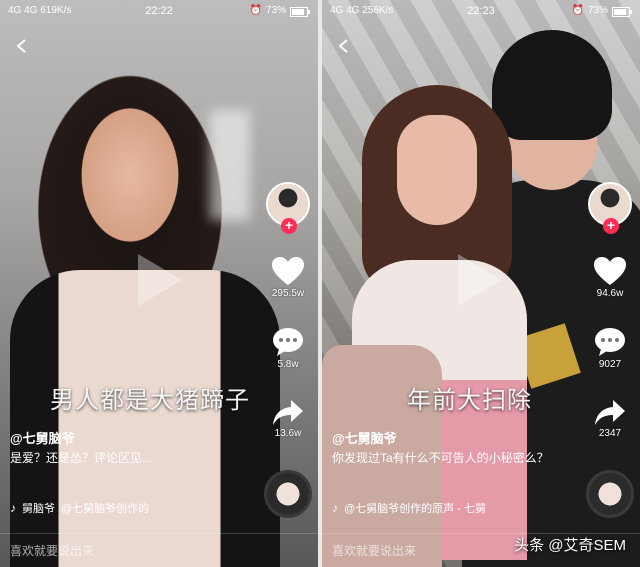  I want to click on comment-button: 9027, so click(610, 348).